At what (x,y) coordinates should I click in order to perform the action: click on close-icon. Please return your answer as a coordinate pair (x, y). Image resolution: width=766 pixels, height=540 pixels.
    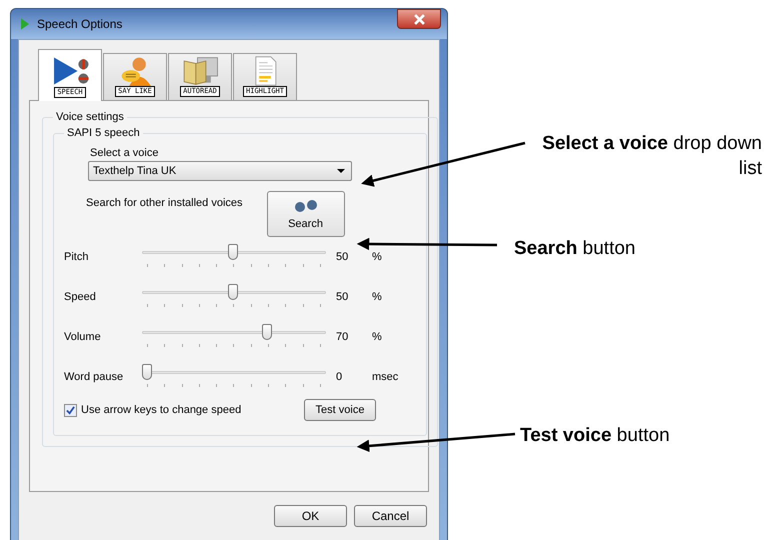
    Looking at the image, I should click on (419, 19).